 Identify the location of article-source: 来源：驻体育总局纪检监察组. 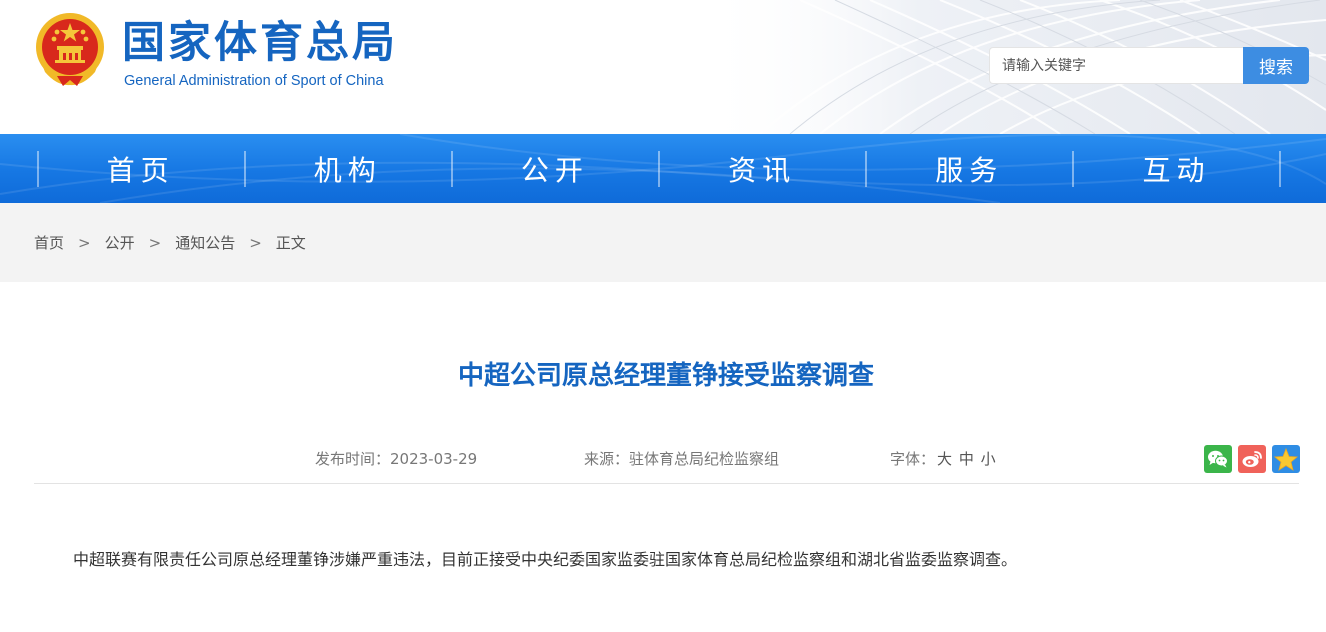
(682, 459).